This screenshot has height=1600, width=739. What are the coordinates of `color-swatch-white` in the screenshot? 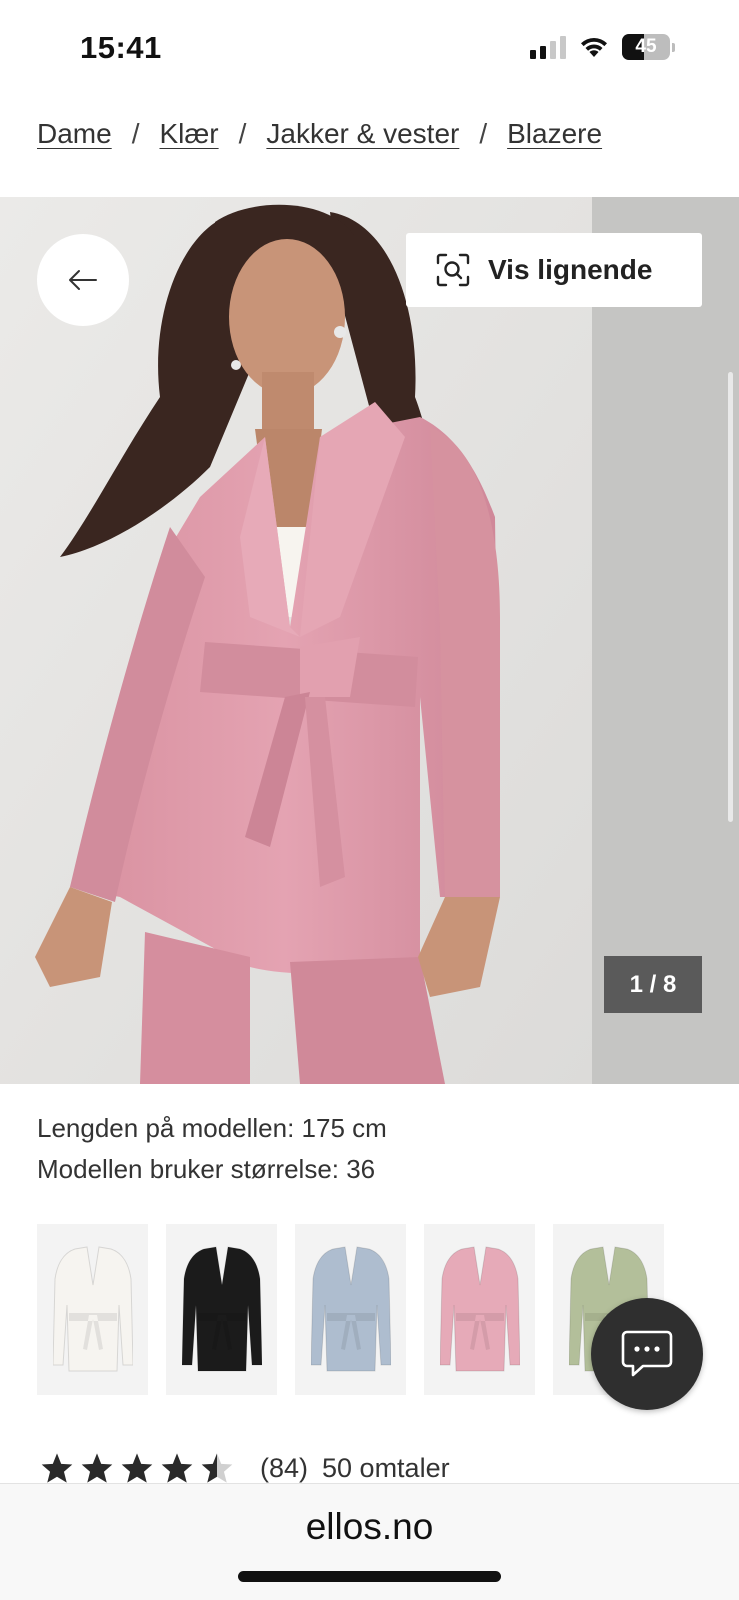 It's located at (92, 1309).